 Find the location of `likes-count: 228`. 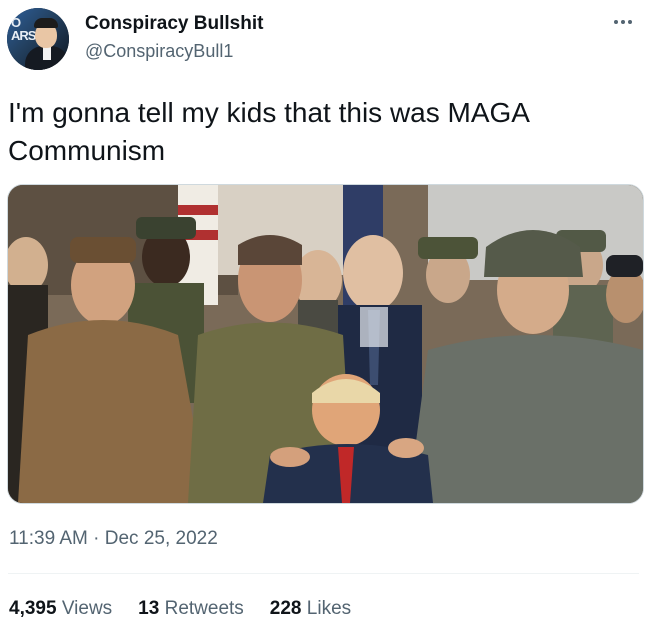

likes-count: 228 is located at coordinates (285, 608).